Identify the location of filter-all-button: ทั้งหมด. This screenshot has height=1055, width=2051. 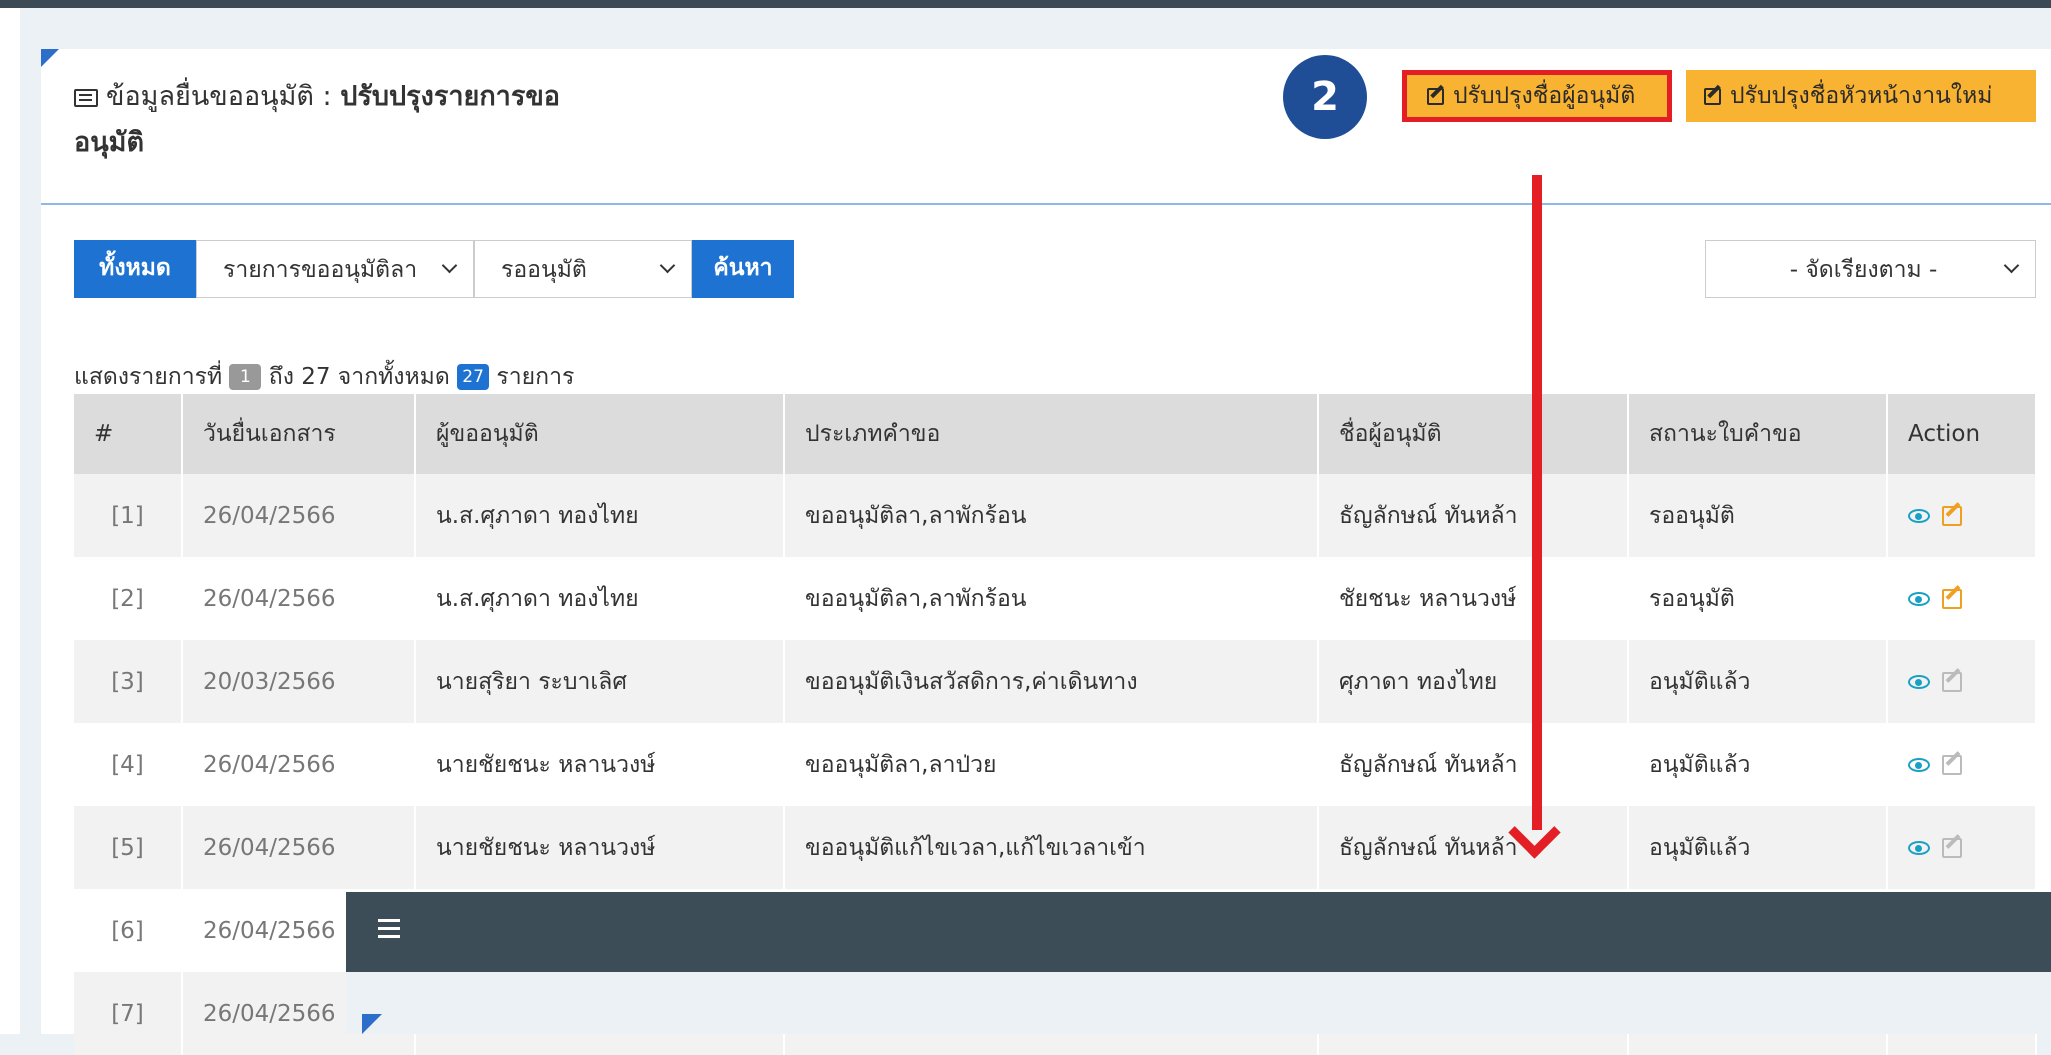
(135, 269).